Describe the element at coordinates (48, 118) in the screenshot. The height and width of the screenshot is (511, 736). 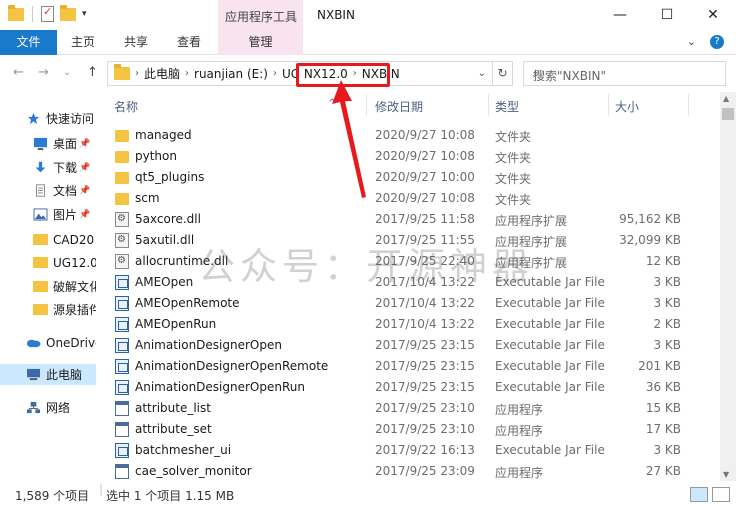
I see `sidebar-item-quick-access: 快速访问` at that location.